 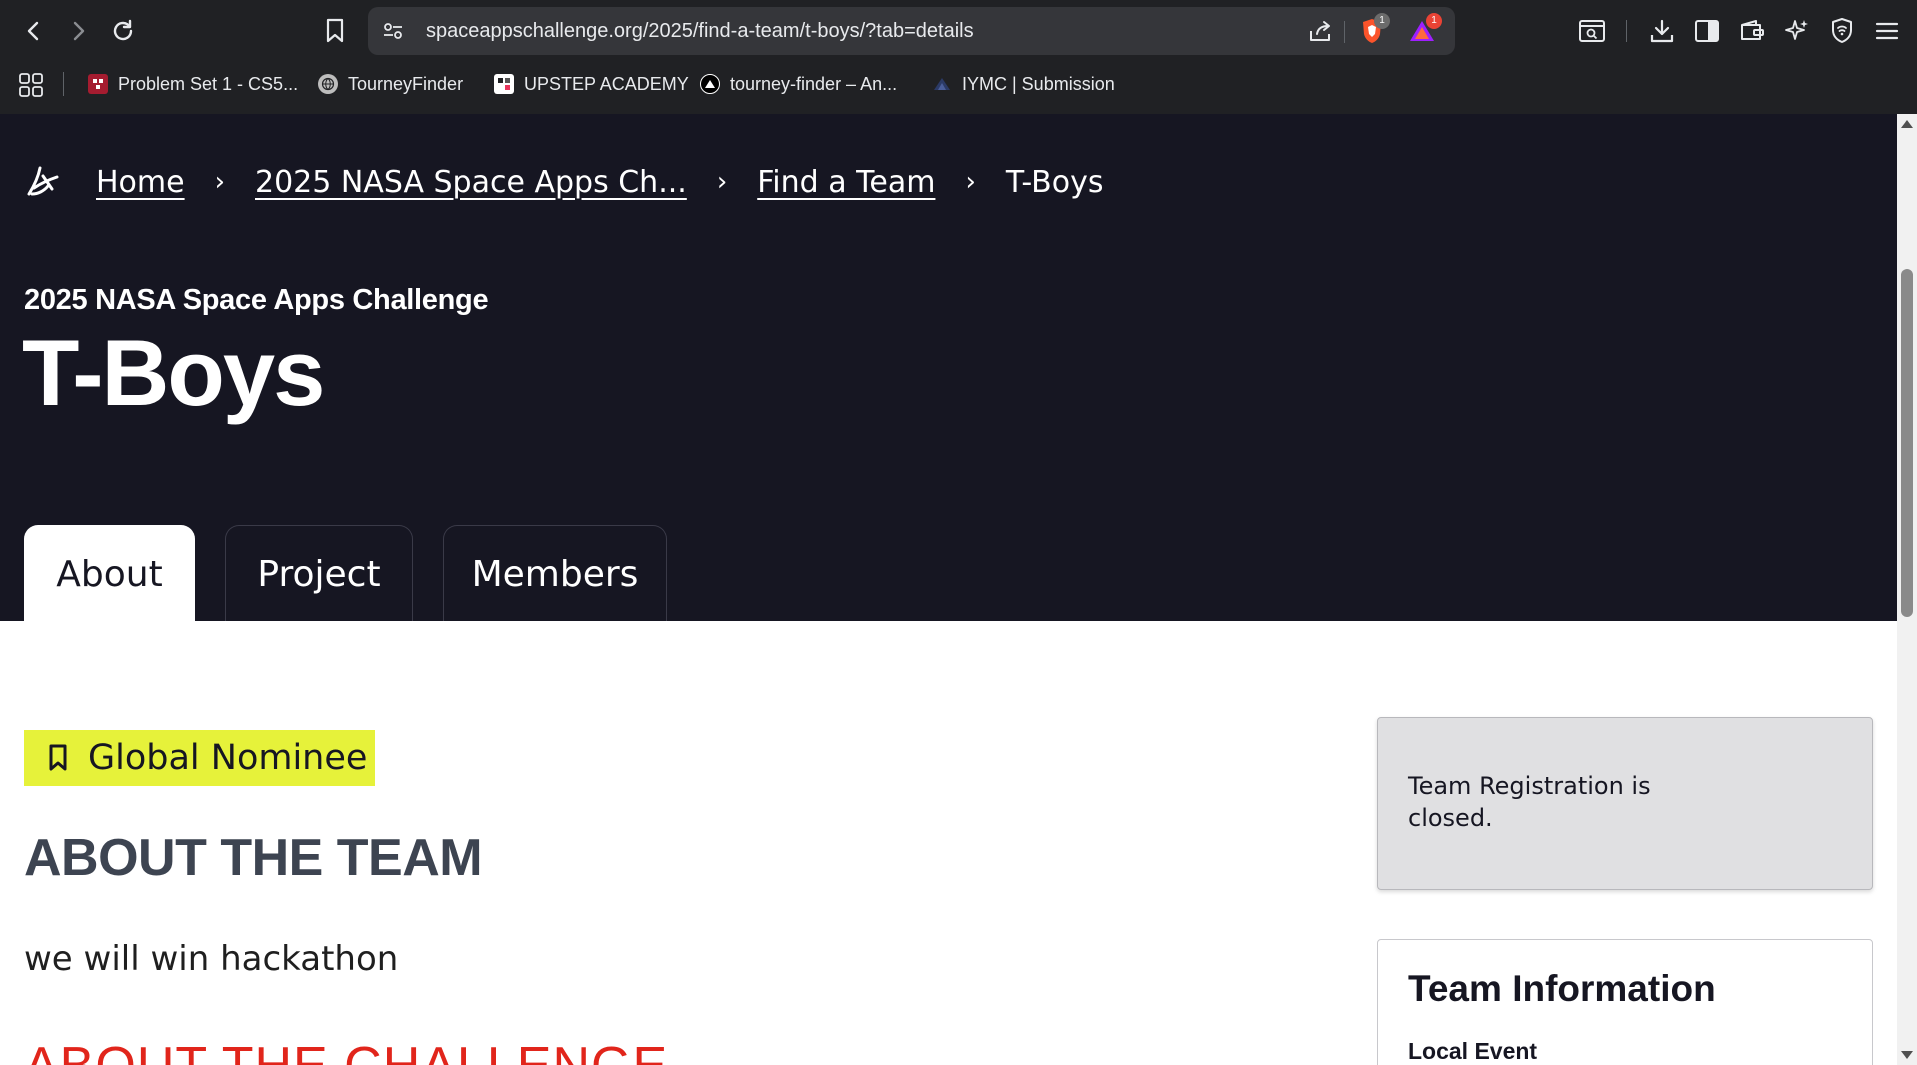 What do you see at coordinates (1707, 31) in the screenshot?
I see `sidebar-toggle-icon` at bounding box center [1707, 31].